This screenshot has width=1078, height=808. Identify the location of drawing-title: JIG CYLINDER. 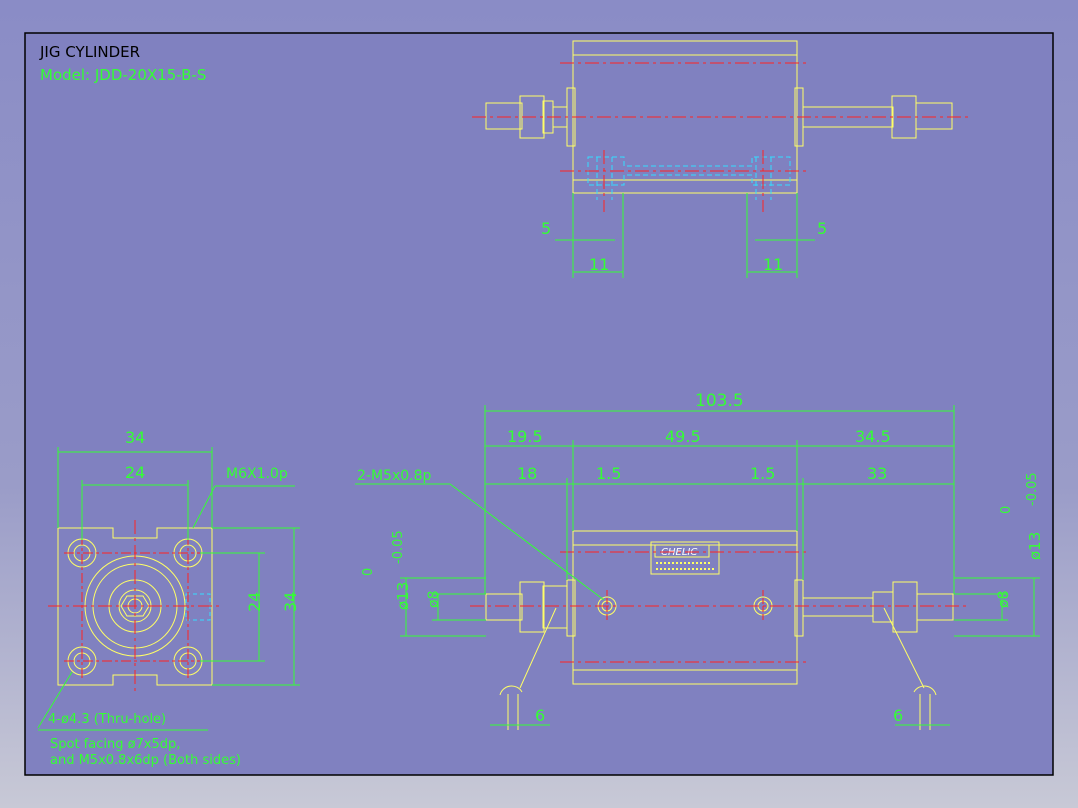
(89, 52).